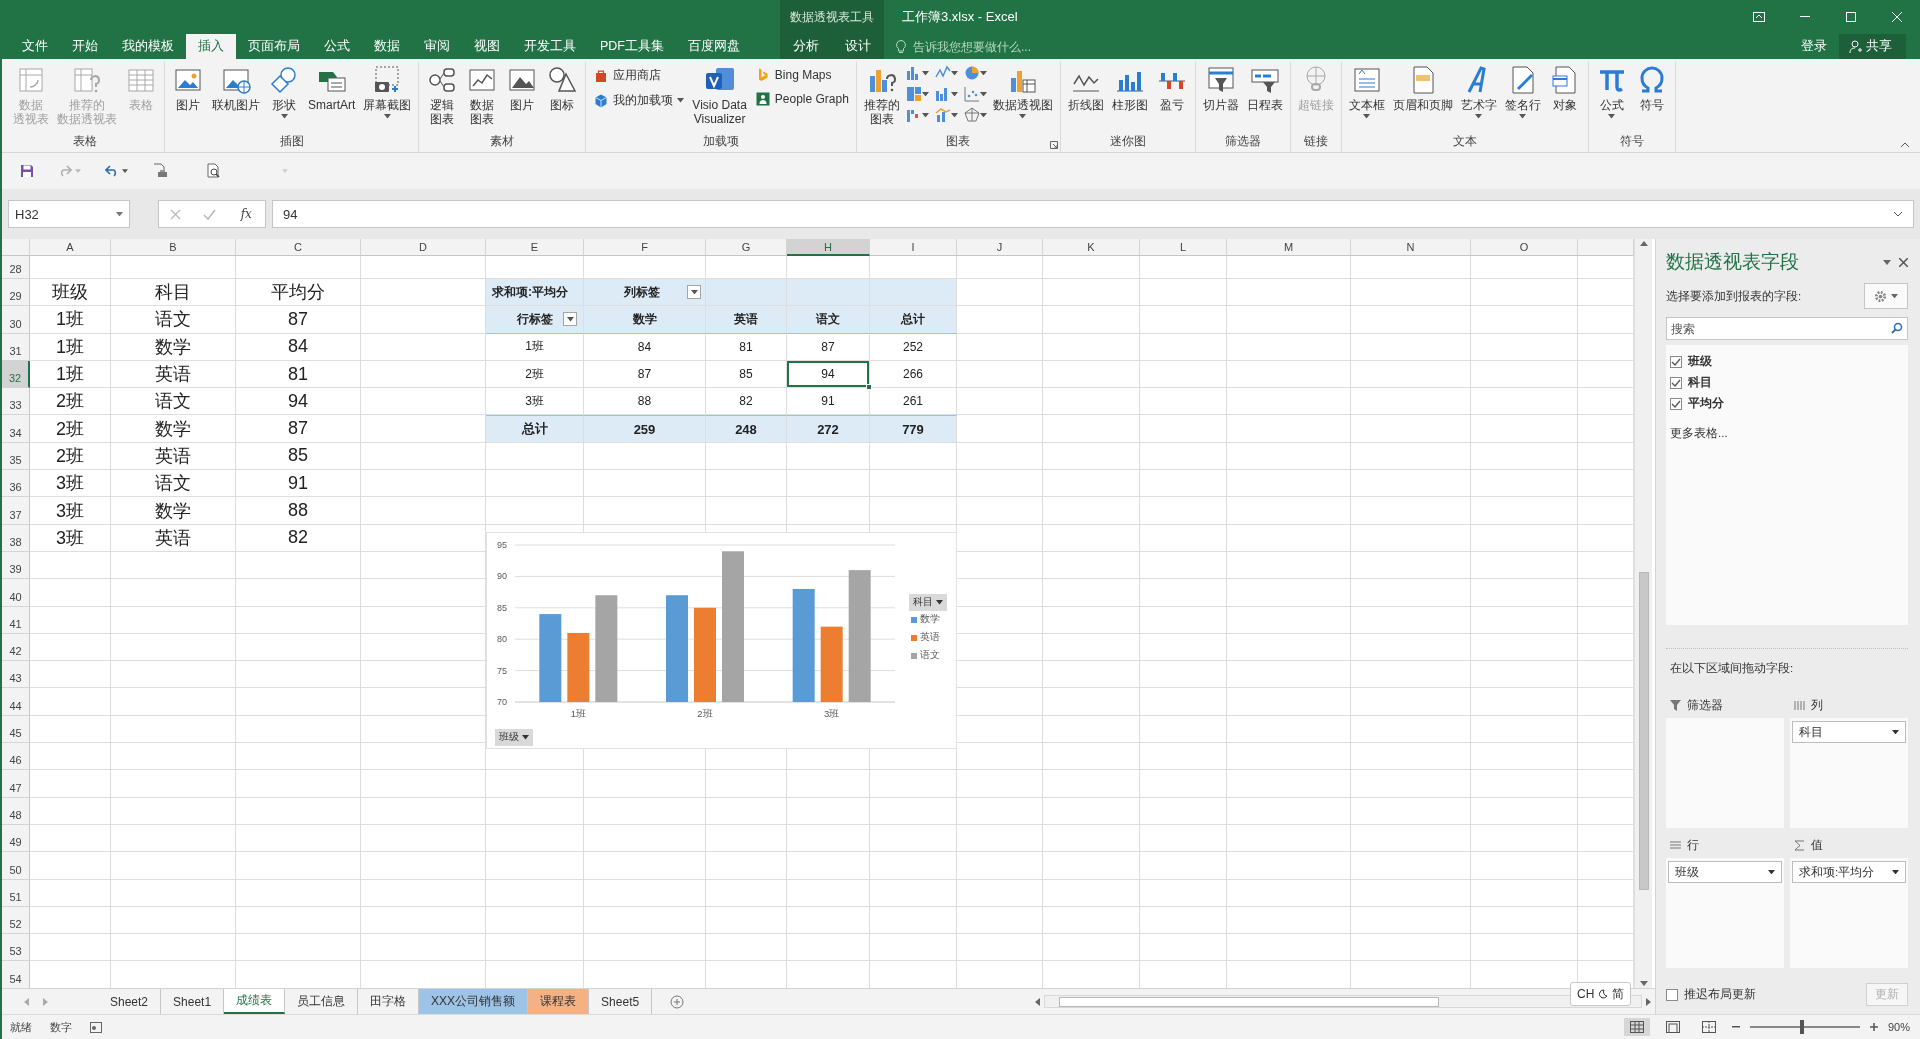  Describe the element at coordinates (474, 1001) in the screenshot. I see `sheet-tab: XXX公司销售额` at that location.